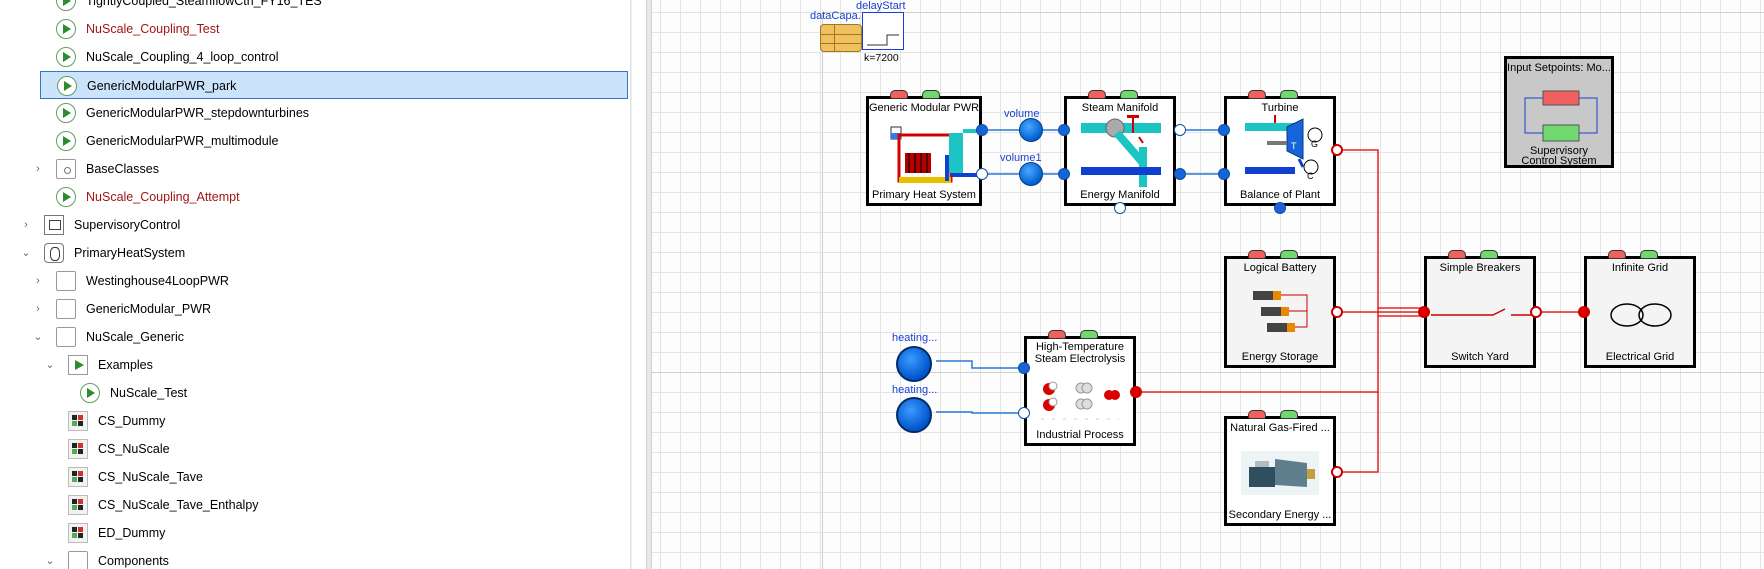 The height and width of the screenshot is (569, 1764). I want to click on manifold-port-a, so click(1064, 130).